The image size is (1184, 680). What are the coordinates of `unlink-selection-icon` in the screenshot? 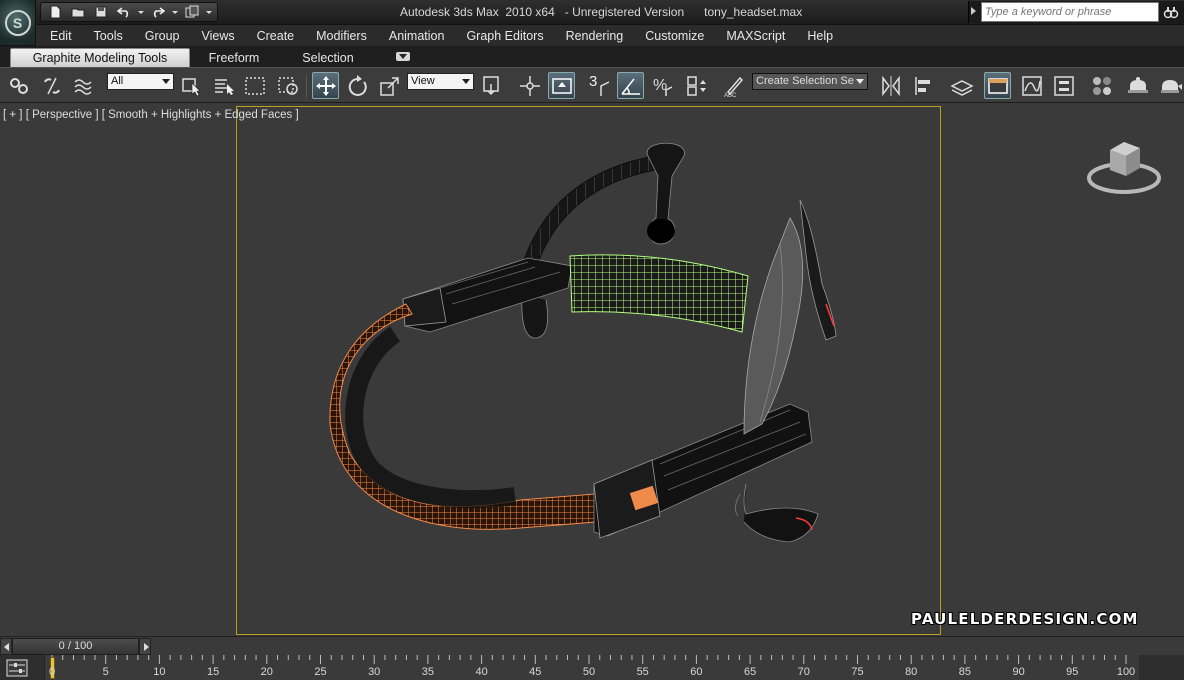 It's located at (51, 85).